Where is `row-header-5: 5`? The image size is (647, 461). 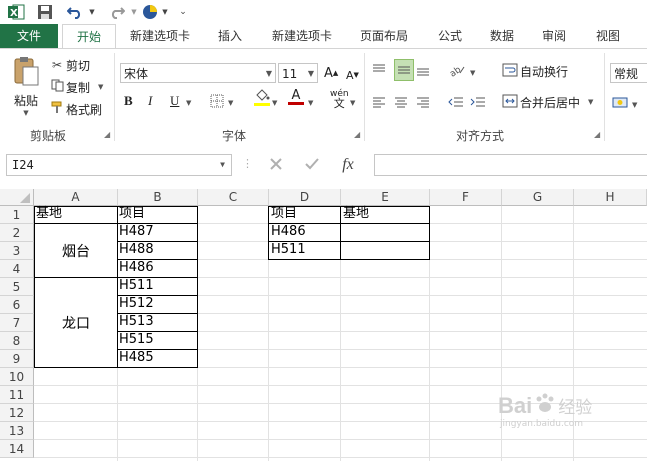
row-header-5: 5 is located at coordinates (17, 287).